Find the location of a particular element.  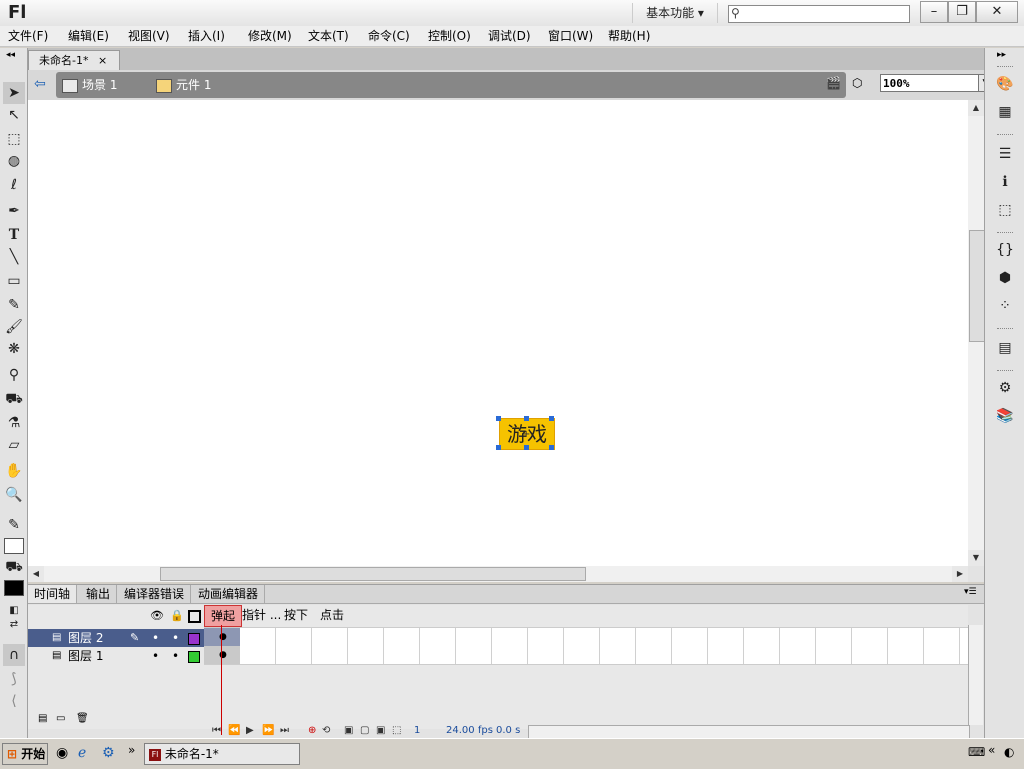

pencil-tool-icon: ✎ is located at coordinates (14, 305).